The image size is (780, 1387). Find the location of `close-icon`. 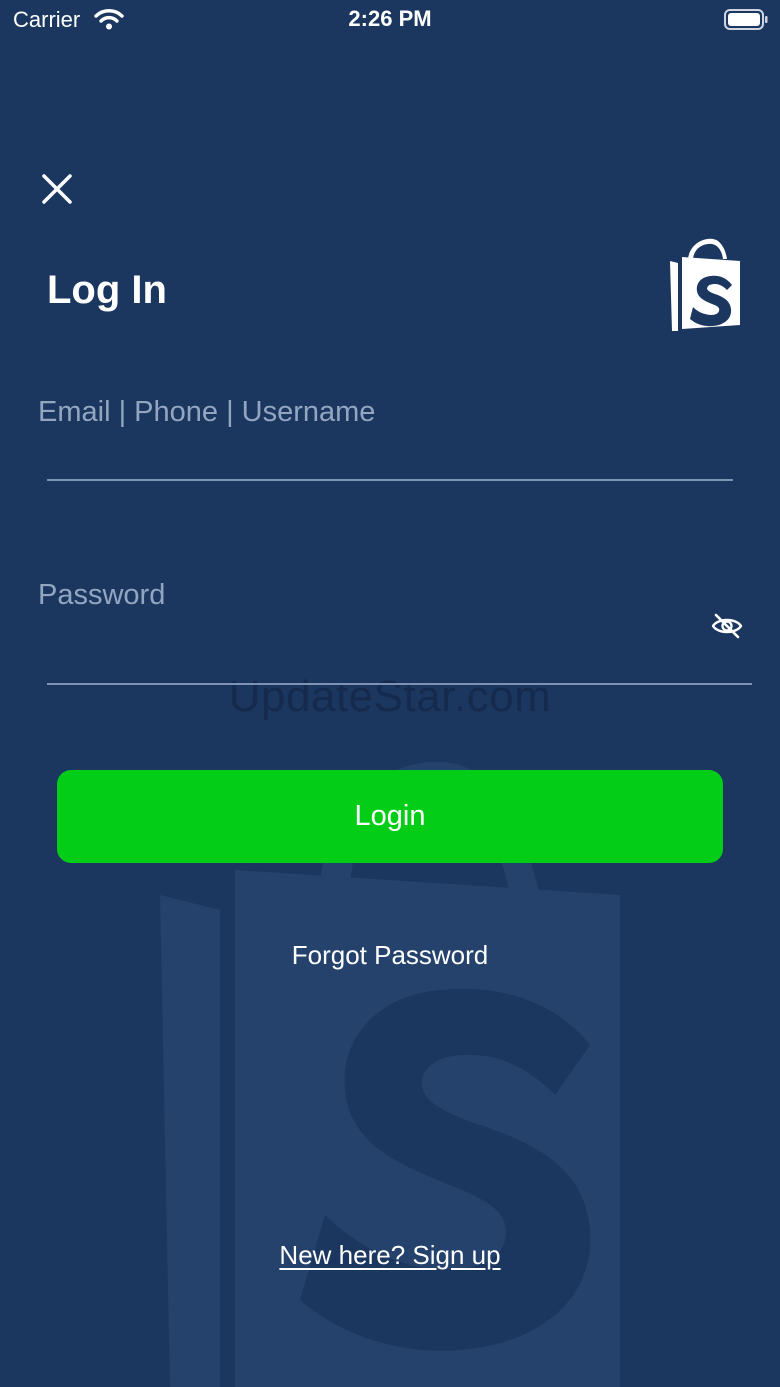

close-icon is located at coordinates (57, 189).